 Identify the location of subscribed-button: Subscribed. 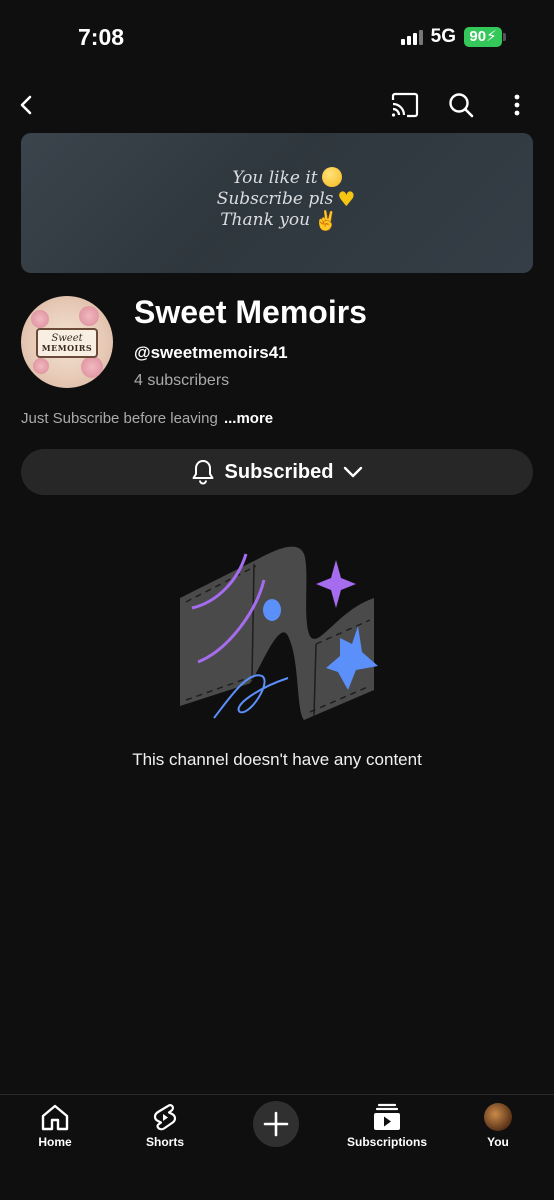
(277, 472).